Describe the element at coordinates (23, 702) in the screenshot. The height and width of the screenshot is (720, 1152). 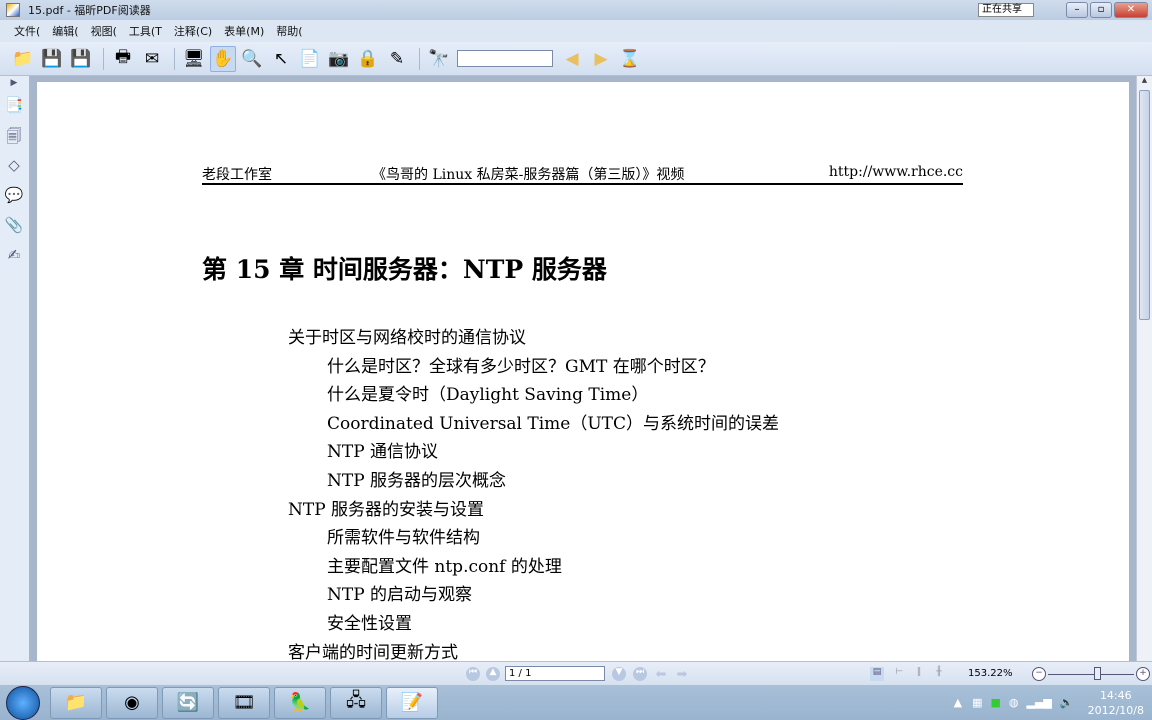
I see `start-button` at that location.